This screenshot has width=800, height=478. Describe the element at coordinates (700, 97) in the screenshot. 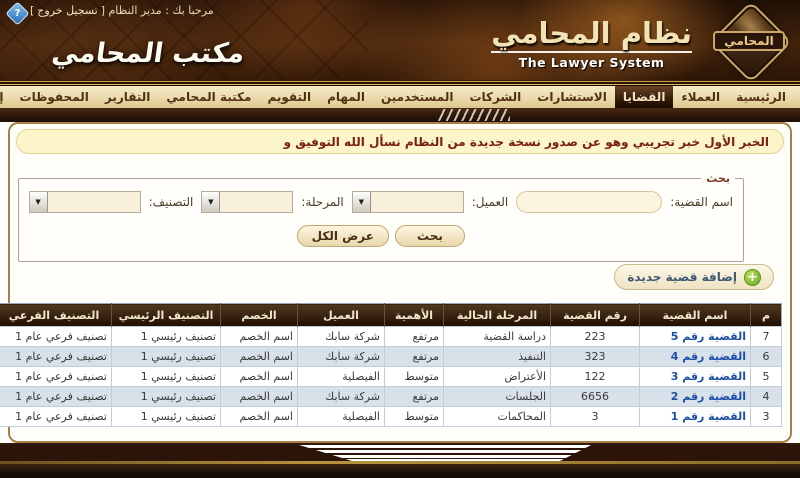

I see `nav-tab-clients: العملاء` at that location.